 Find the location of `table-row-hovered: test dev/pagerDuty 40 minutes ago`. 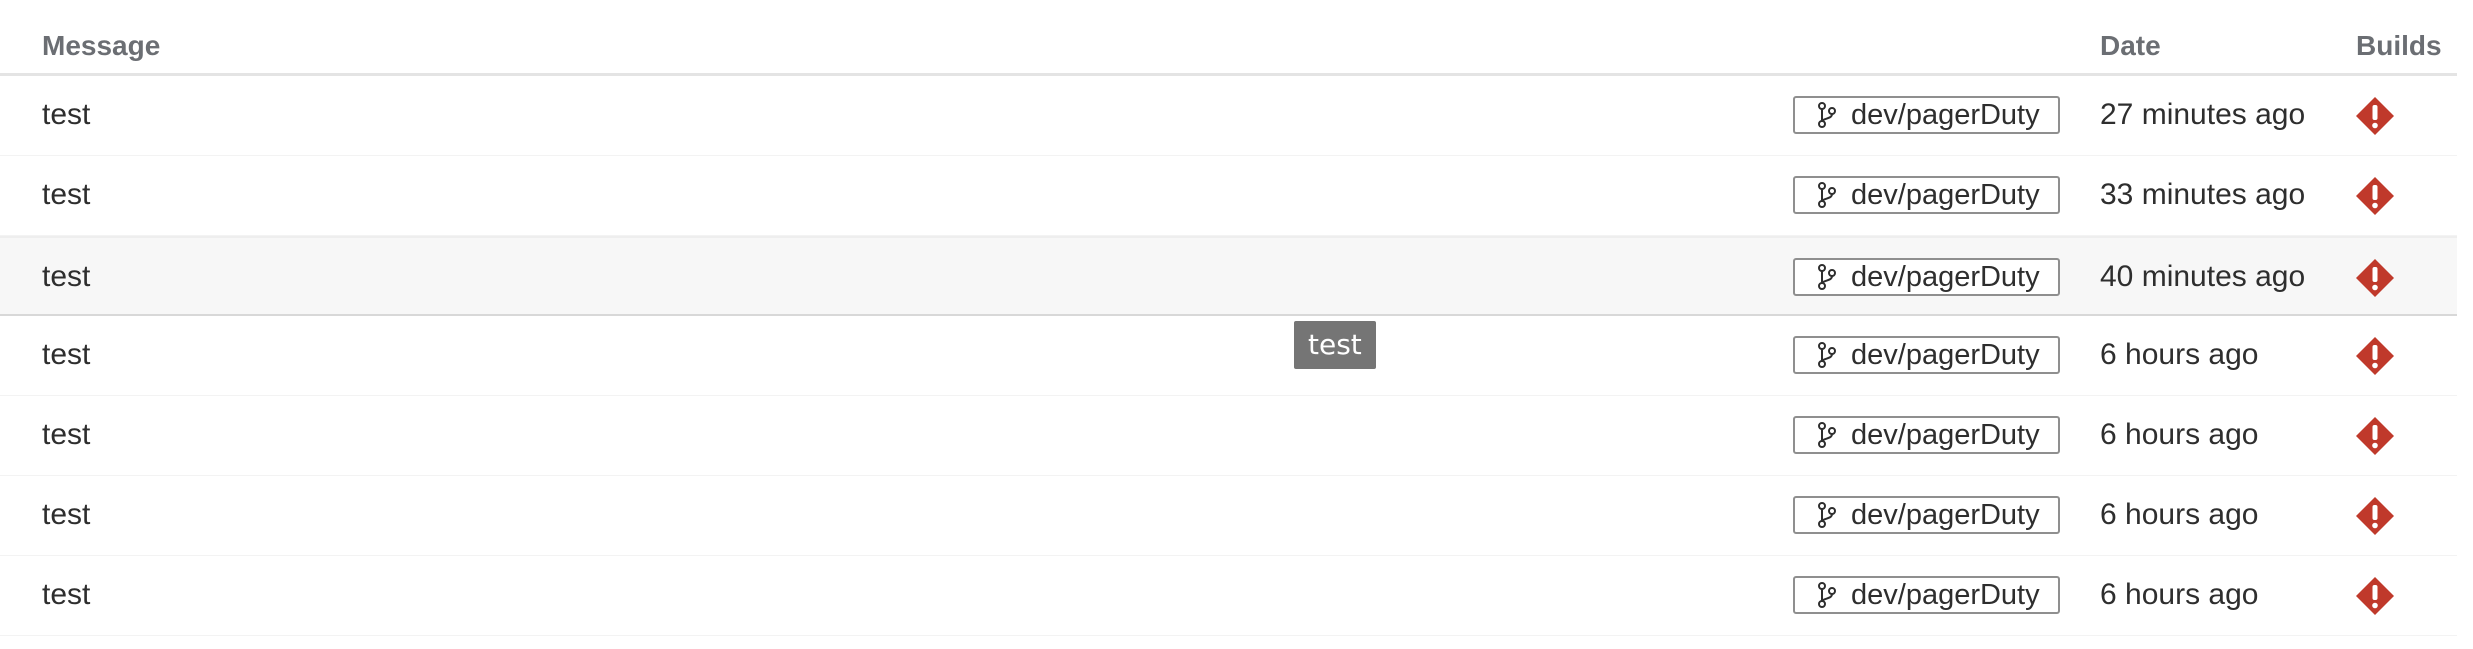

table-row-hovered: test dev/pagerDuty 40 minutes ago is located at coordinates (1228, 276).